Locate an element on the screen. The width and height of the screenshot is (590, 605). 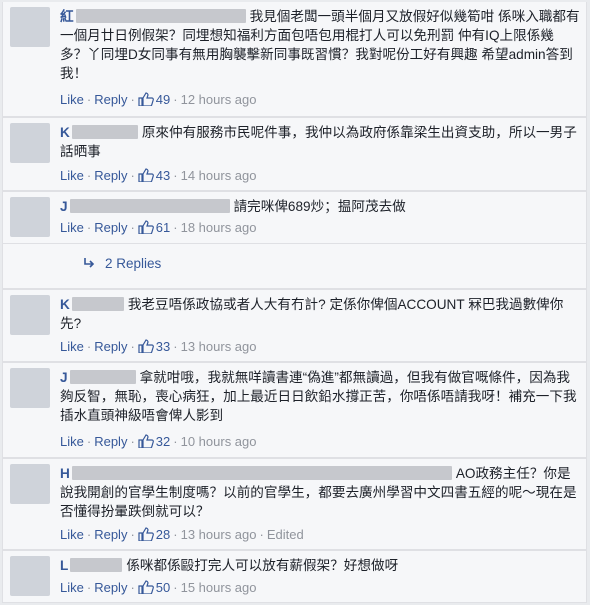
comment-actions: Like · Reply · 28 · 13 hours ago · Edited is located at coordinates (182, 534).